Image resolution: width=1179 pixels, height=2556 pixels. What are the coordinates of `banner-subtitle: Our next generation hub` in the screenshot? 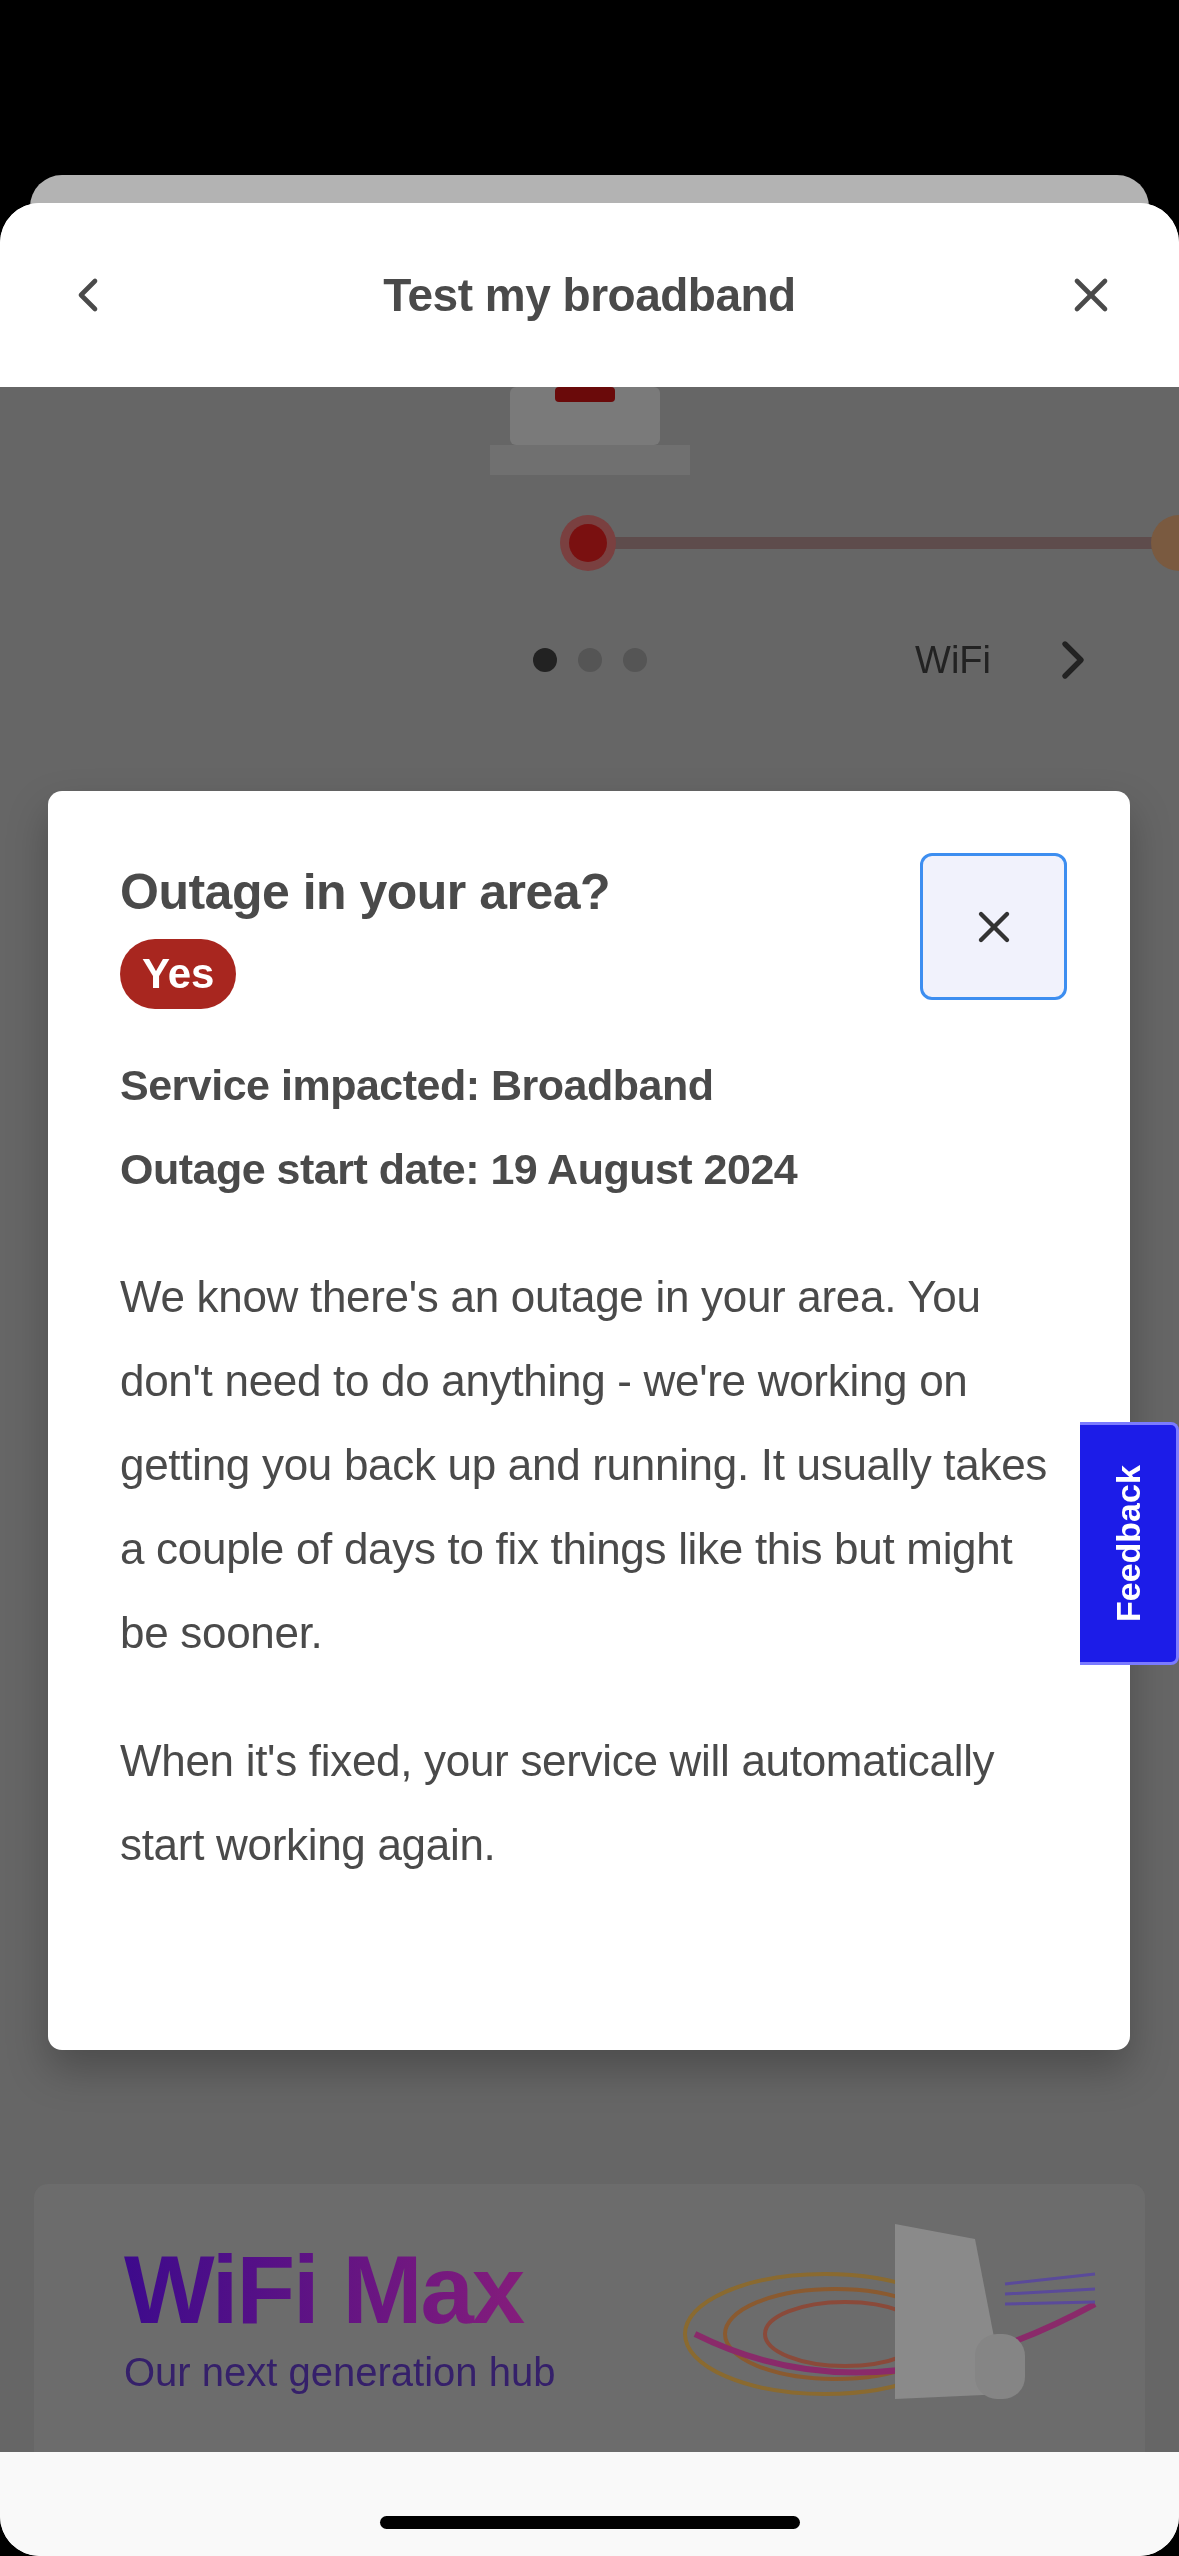 It's located at (340, 2372).